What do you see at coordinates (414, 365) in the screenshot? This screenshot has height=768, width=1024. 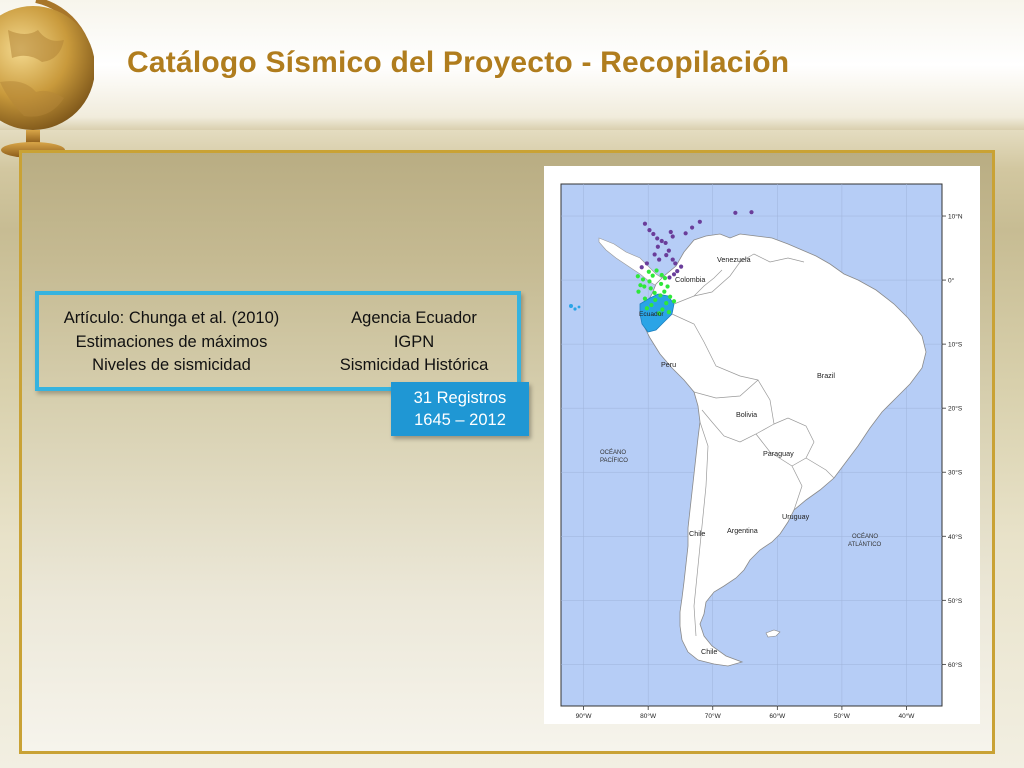 I see `info-line: Sismicidad Histórica` at bounding box center [414, 365].